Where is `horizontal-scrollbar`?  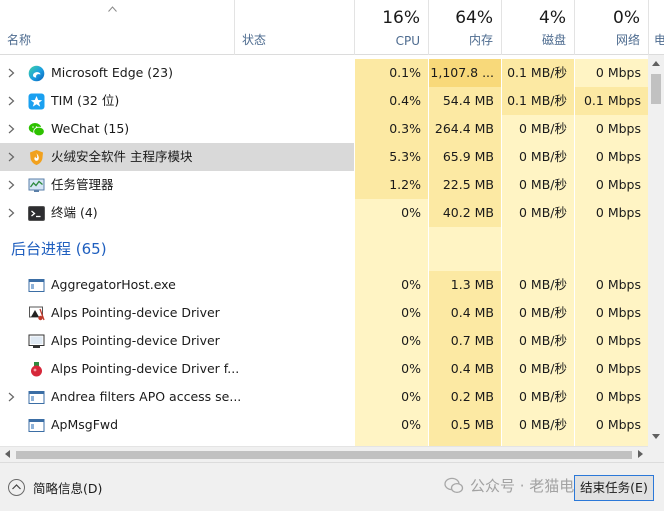
horizontal-scrollbar is located at coordinates (324, 454).